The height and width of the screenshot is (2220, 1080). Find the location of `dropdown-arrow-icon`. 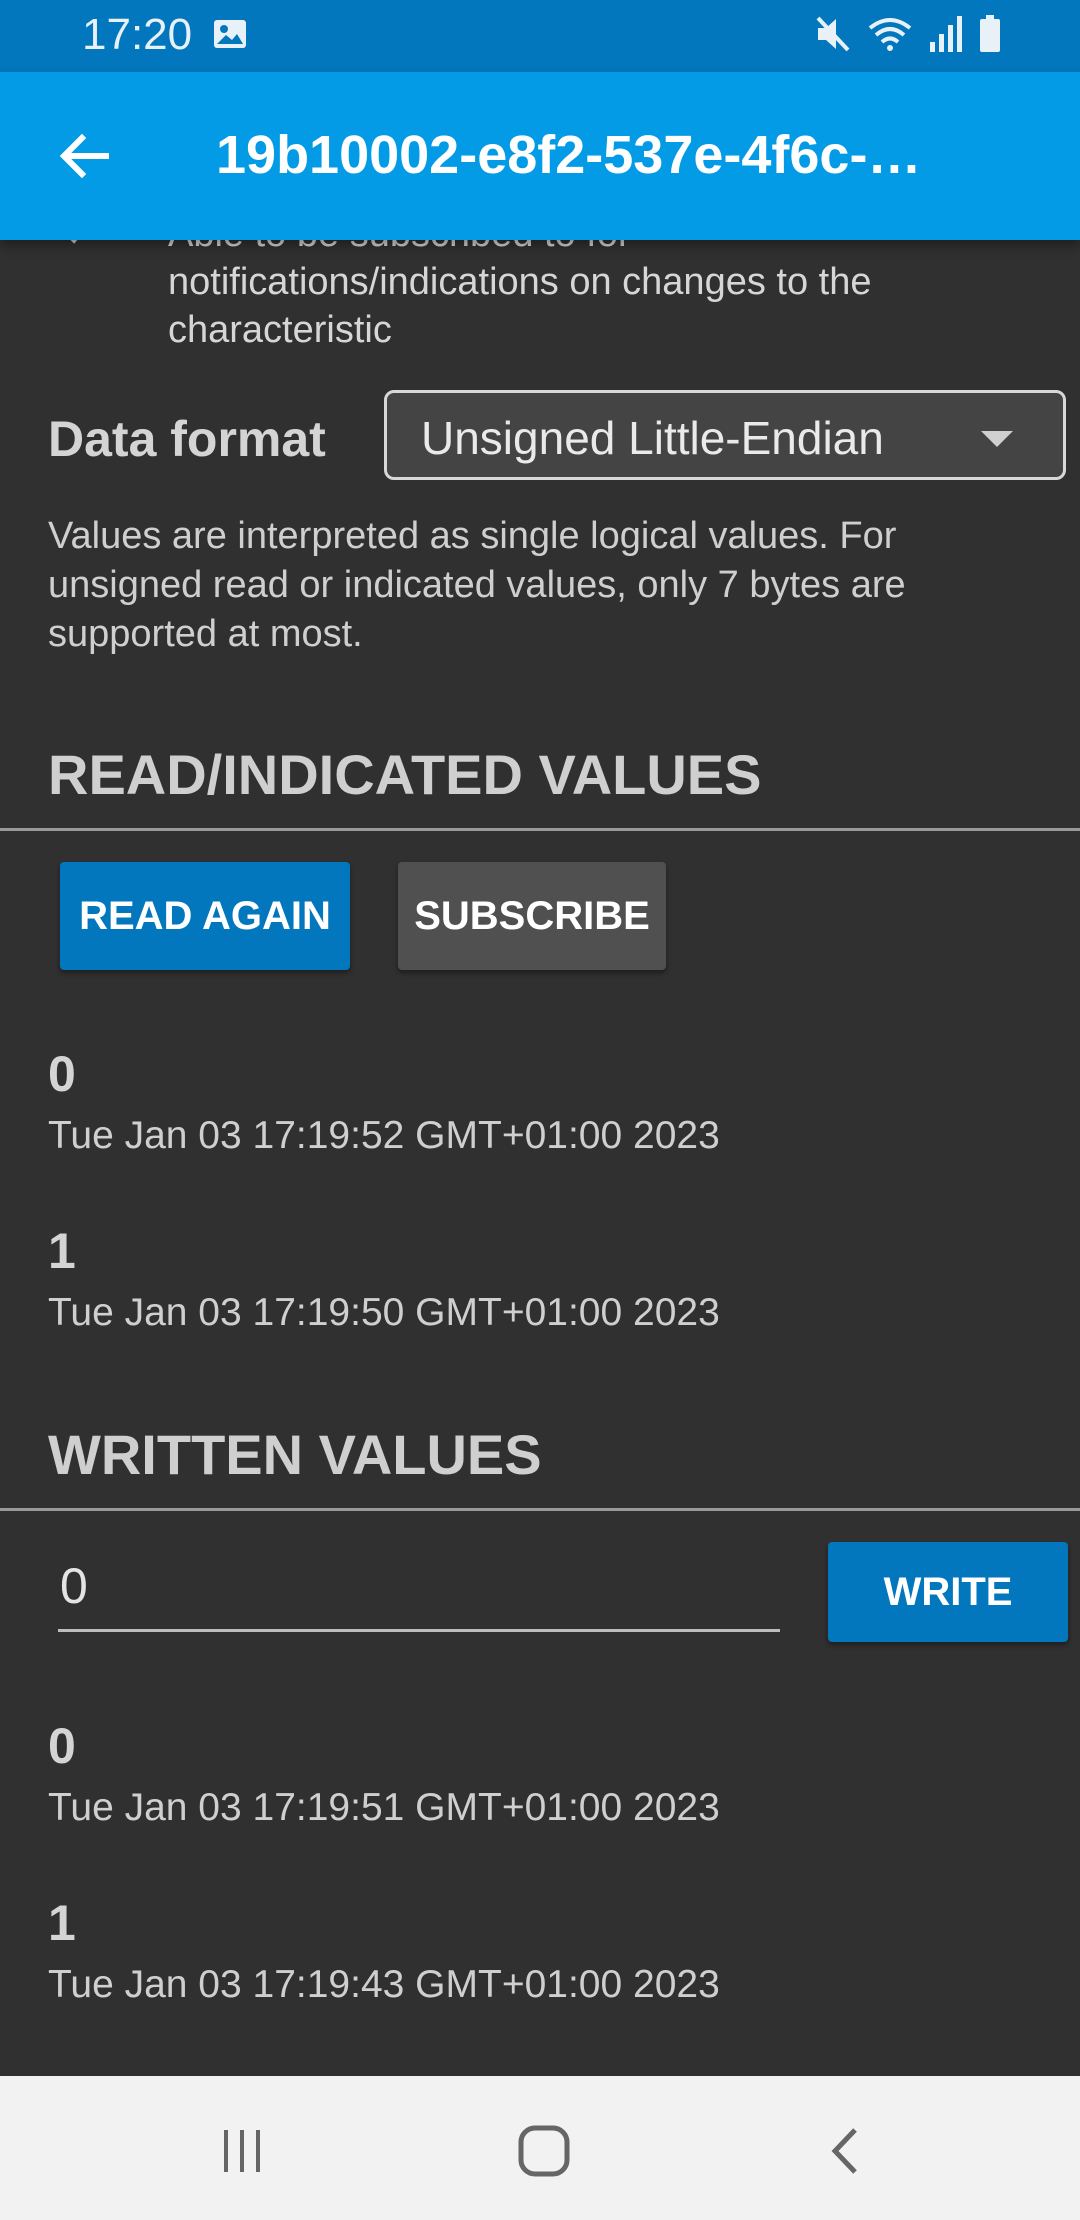

dropdown-arrow-icon is located at coordinates (997, 439).